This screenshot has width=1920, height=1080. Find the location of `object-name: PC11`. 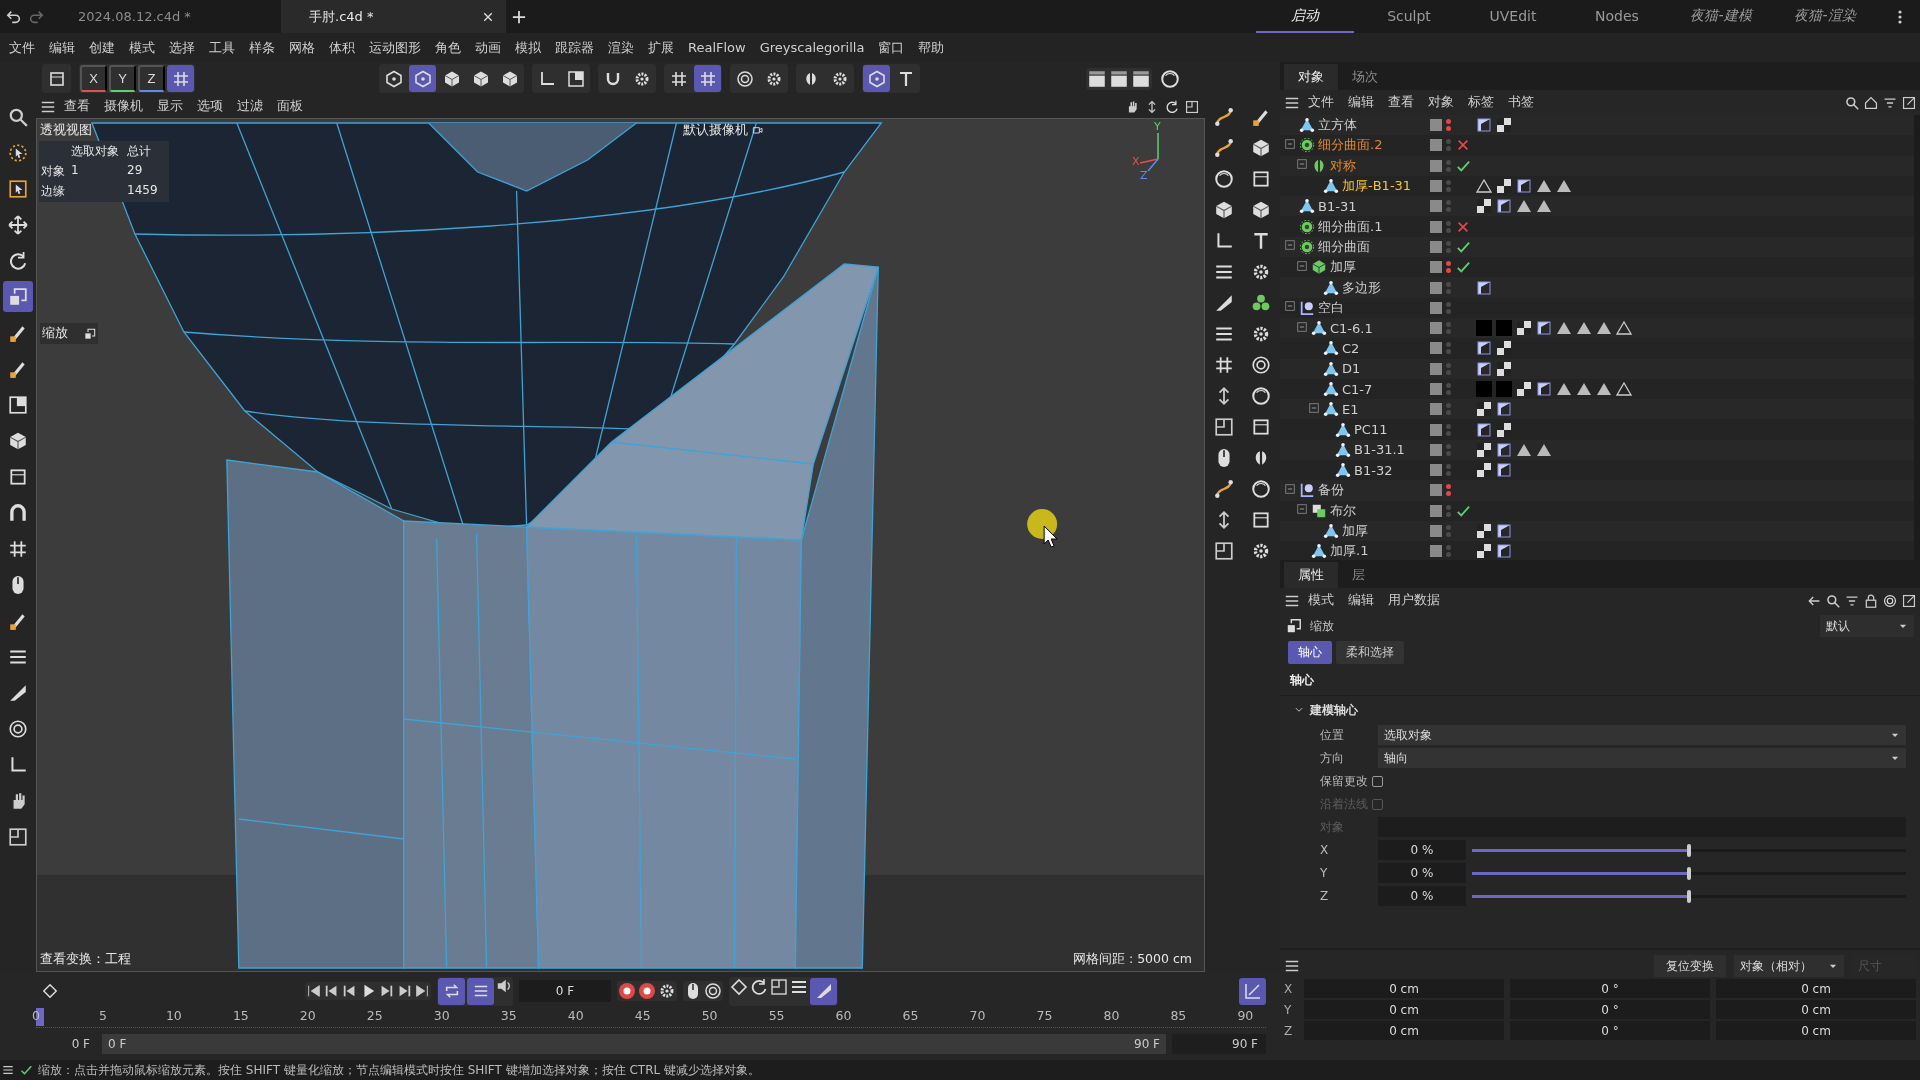

object-name: PC11 is located at coordinates (1371, 430).